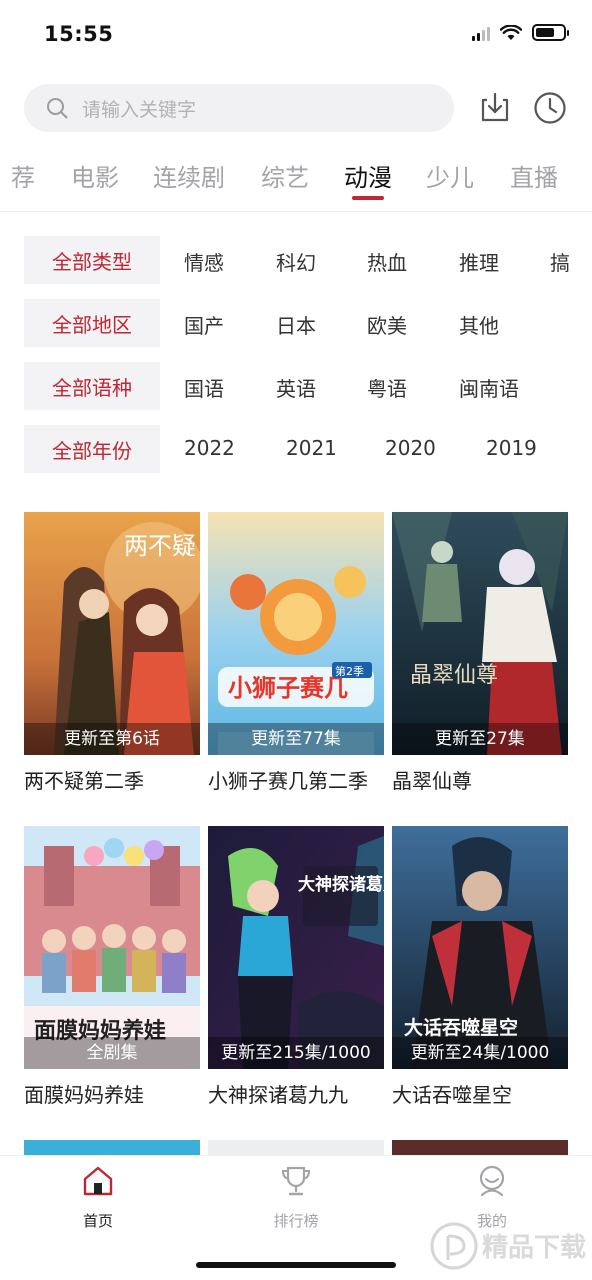 This screenshot has width=592, height=1280. What do you see at coordinates (84, 1095) in the screenshot?
I see `card-title: 面膜妈妈养娃` at bounding box center [84, 1095].